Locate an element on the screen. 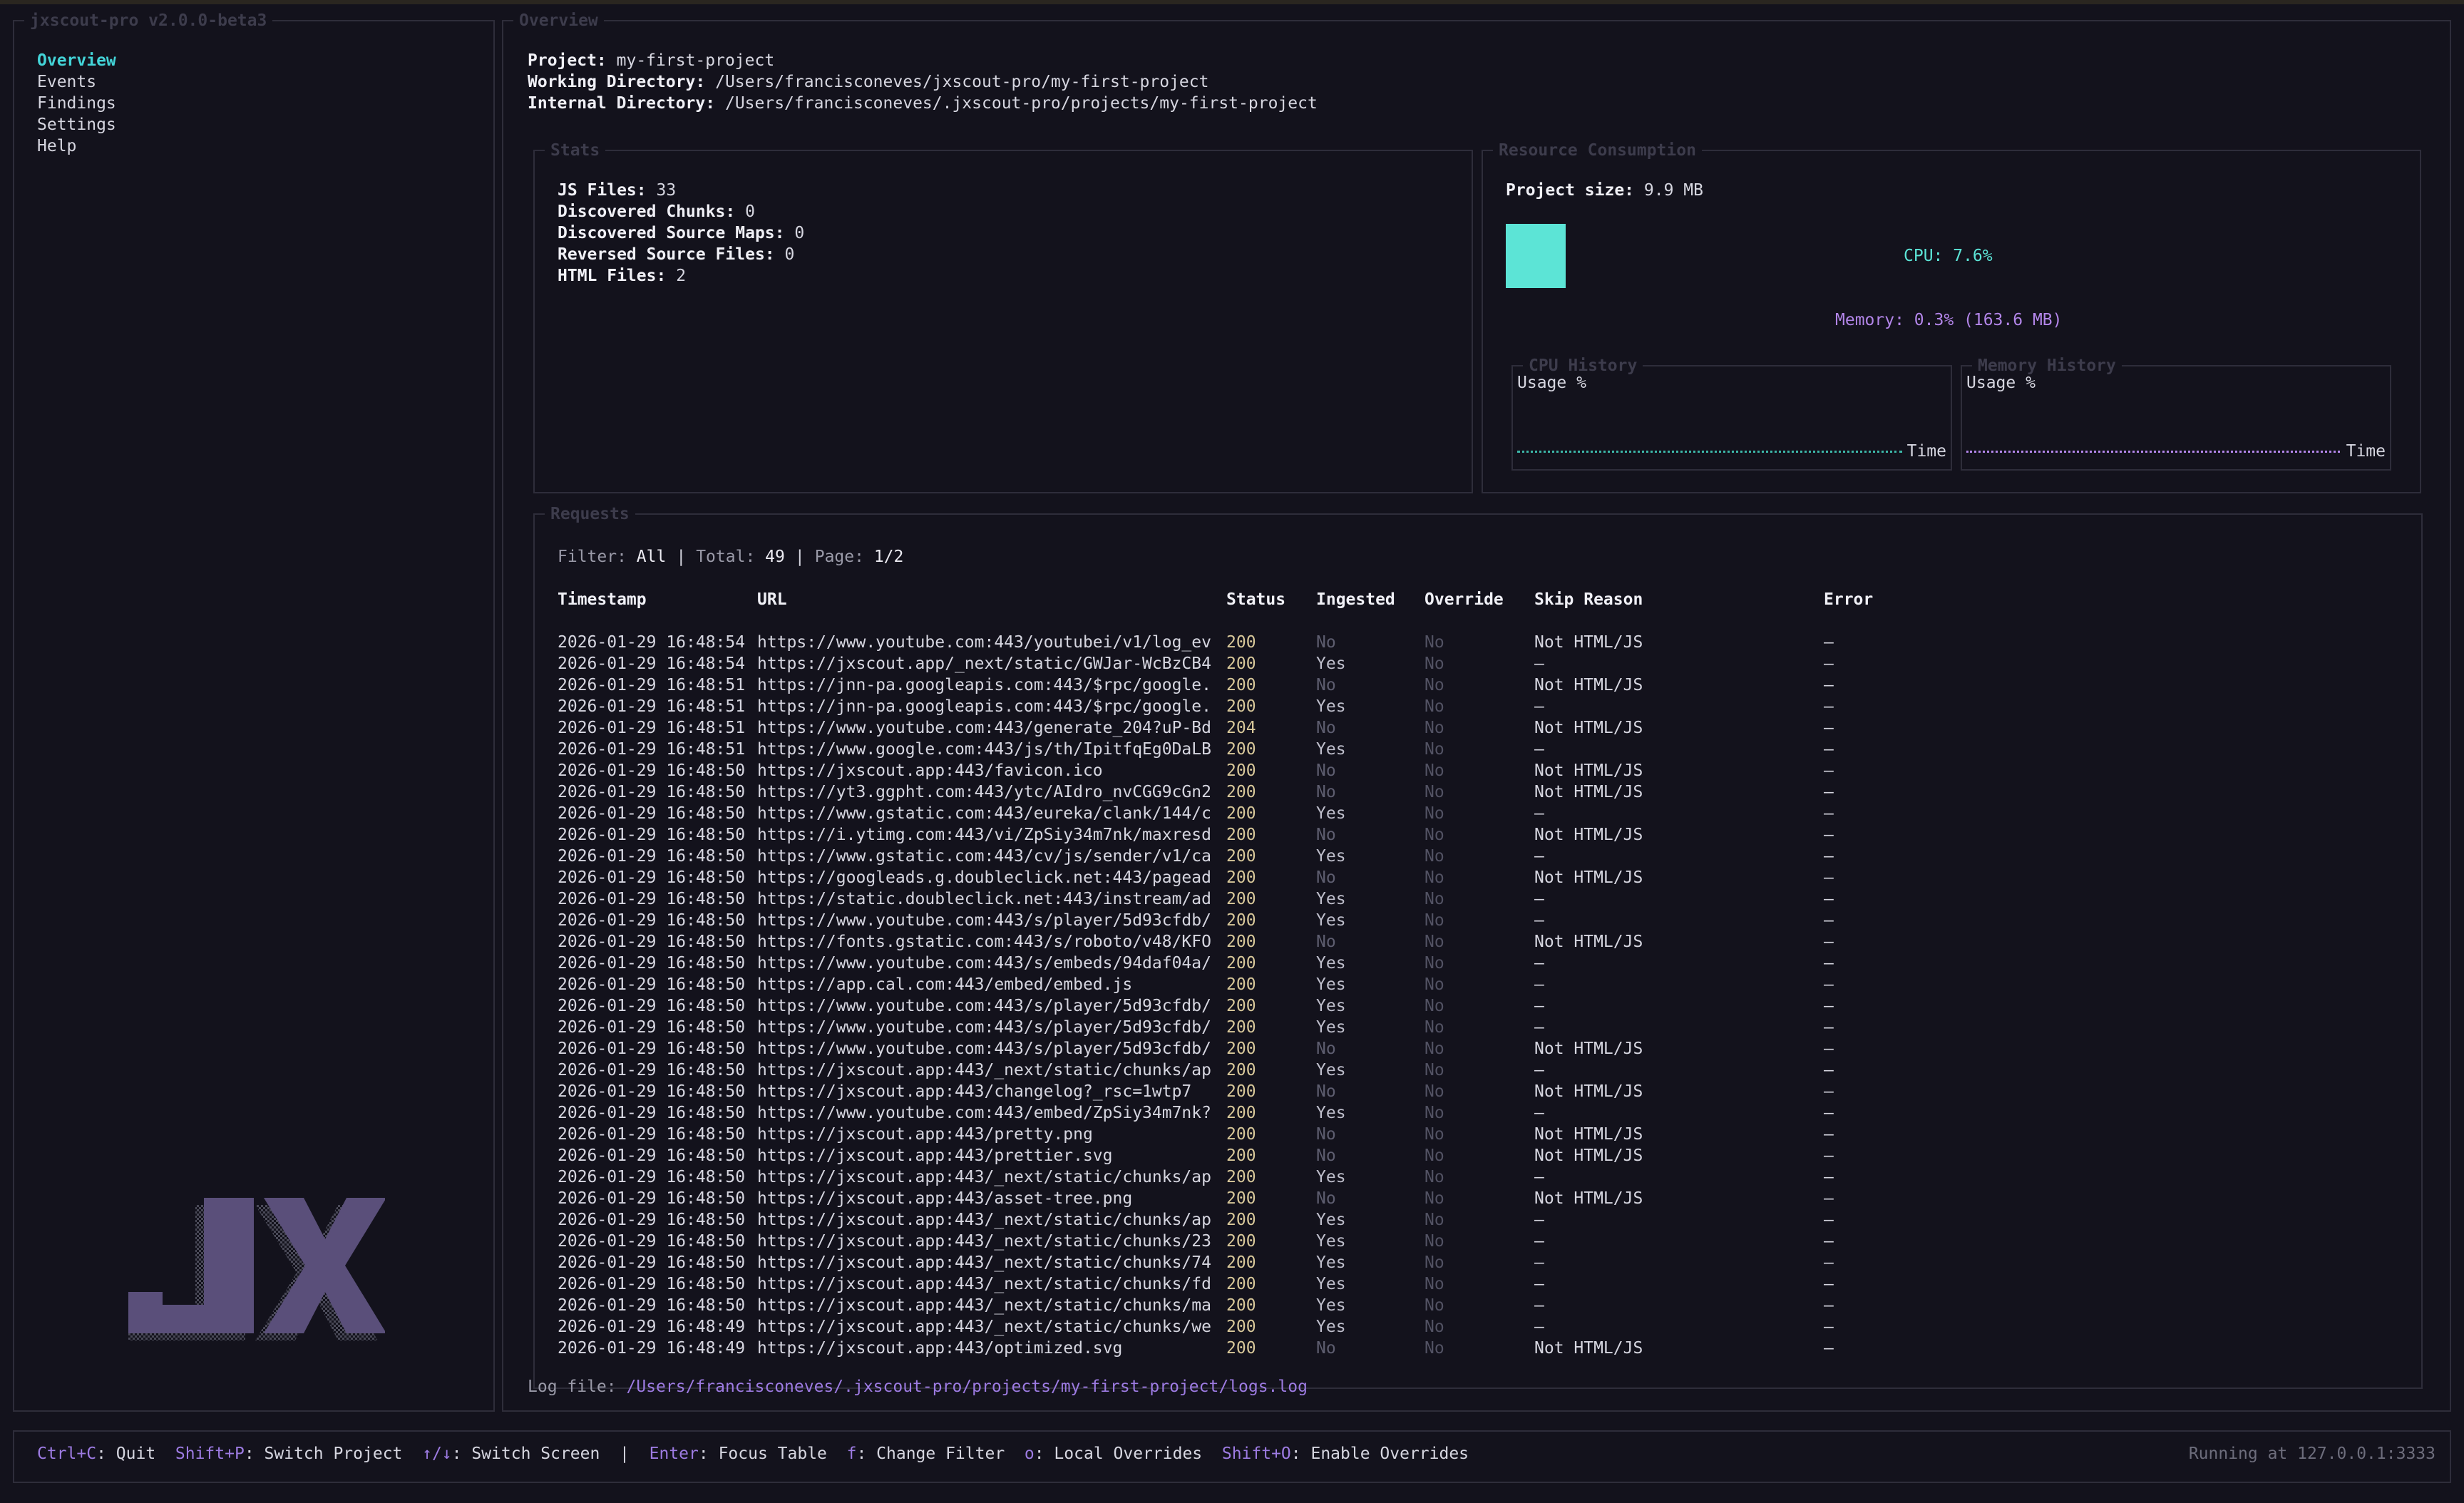 The width and height of the screenshot is (2464, 1503). sidebar-item-help: Help is located at coordinates (76, 146).